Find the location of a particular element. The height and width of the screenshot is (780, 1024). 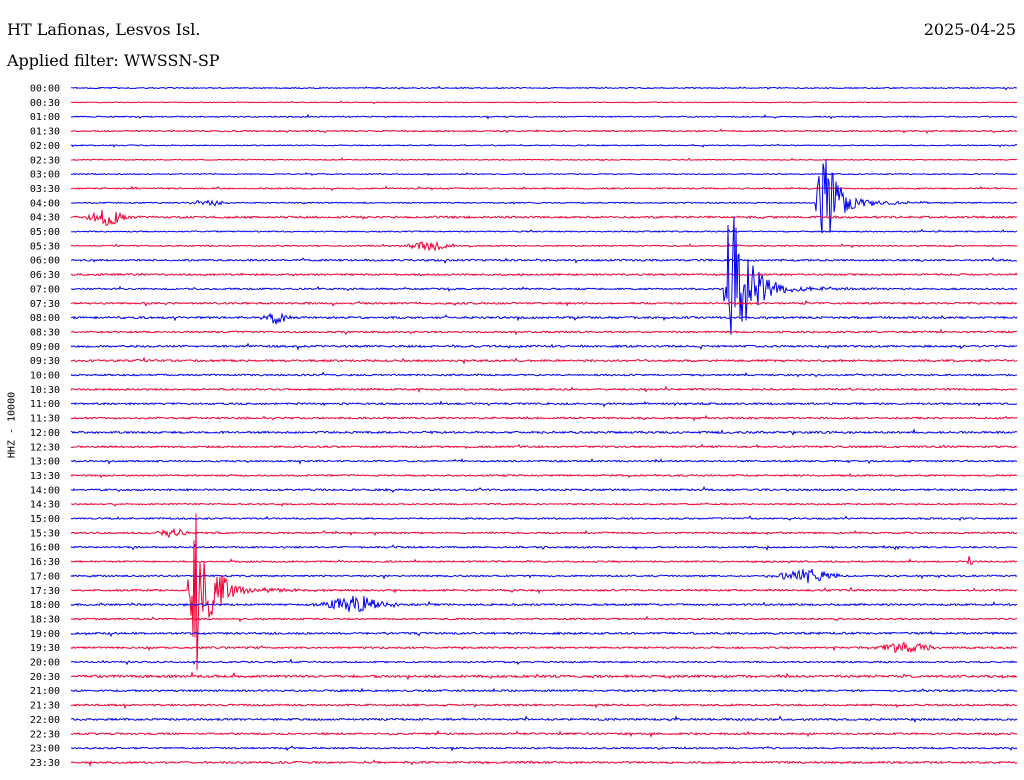

time-label: 07:00 is located at coordinates (45, 289).